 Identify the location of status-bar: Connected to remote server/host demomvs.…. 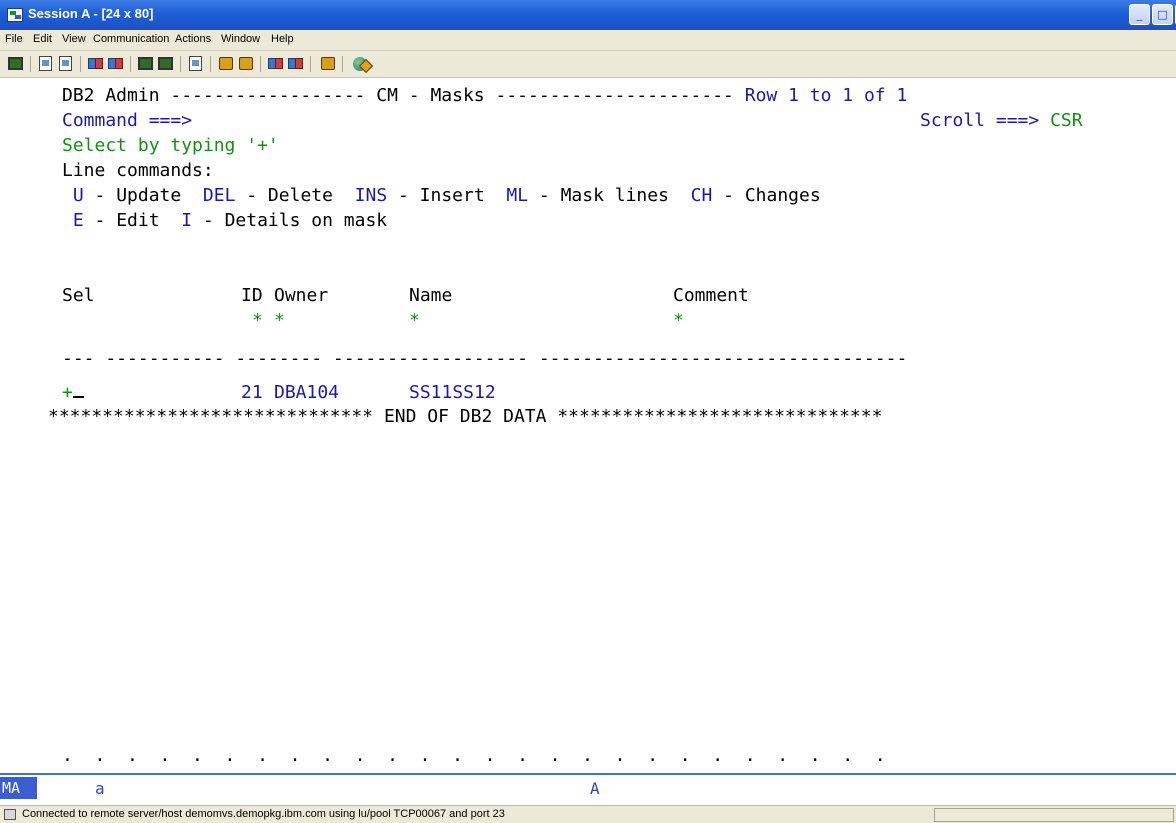
(588, 814).